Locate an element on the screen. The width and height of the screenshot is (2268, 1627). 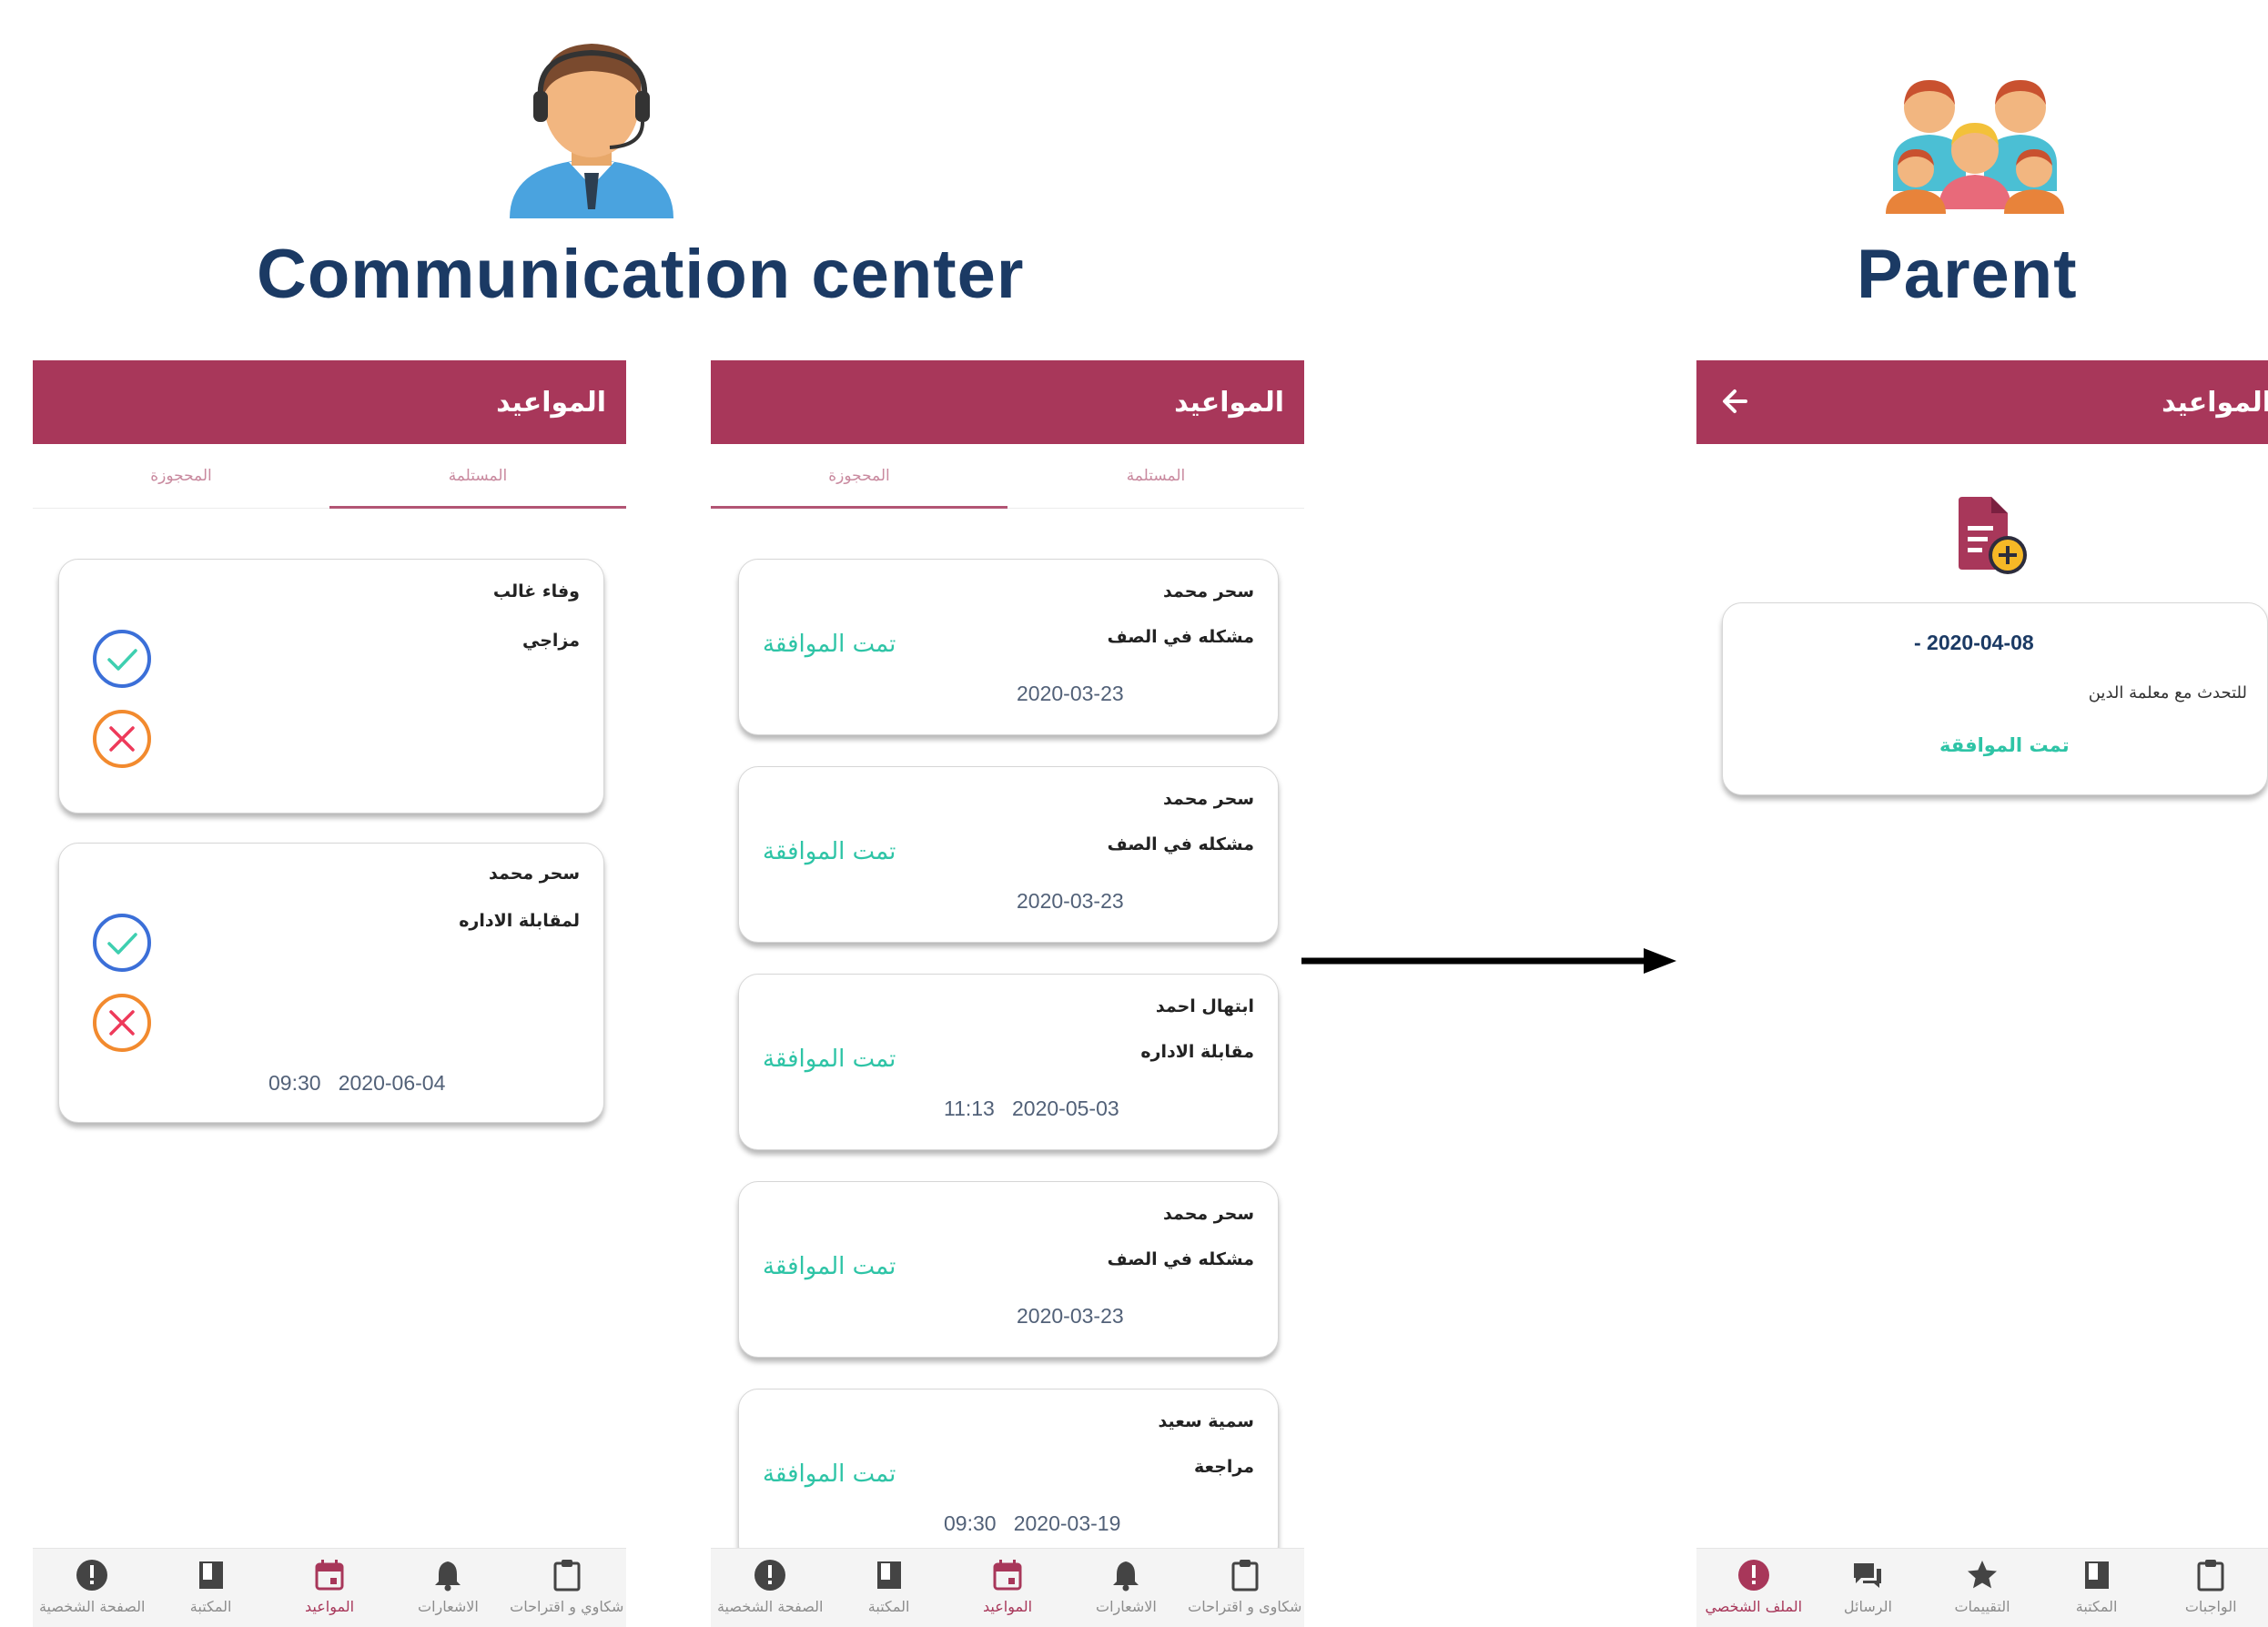
nav-ratings: التقييمات is located at coordinates (1982, 1588).